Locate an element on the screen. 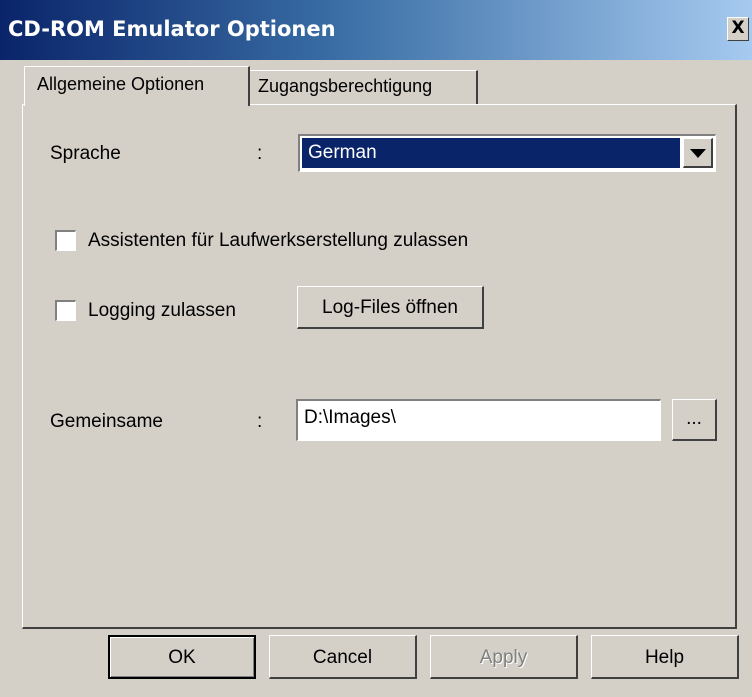  tab-label: Zugangsberechtigung is located at coordinates (345, 86).